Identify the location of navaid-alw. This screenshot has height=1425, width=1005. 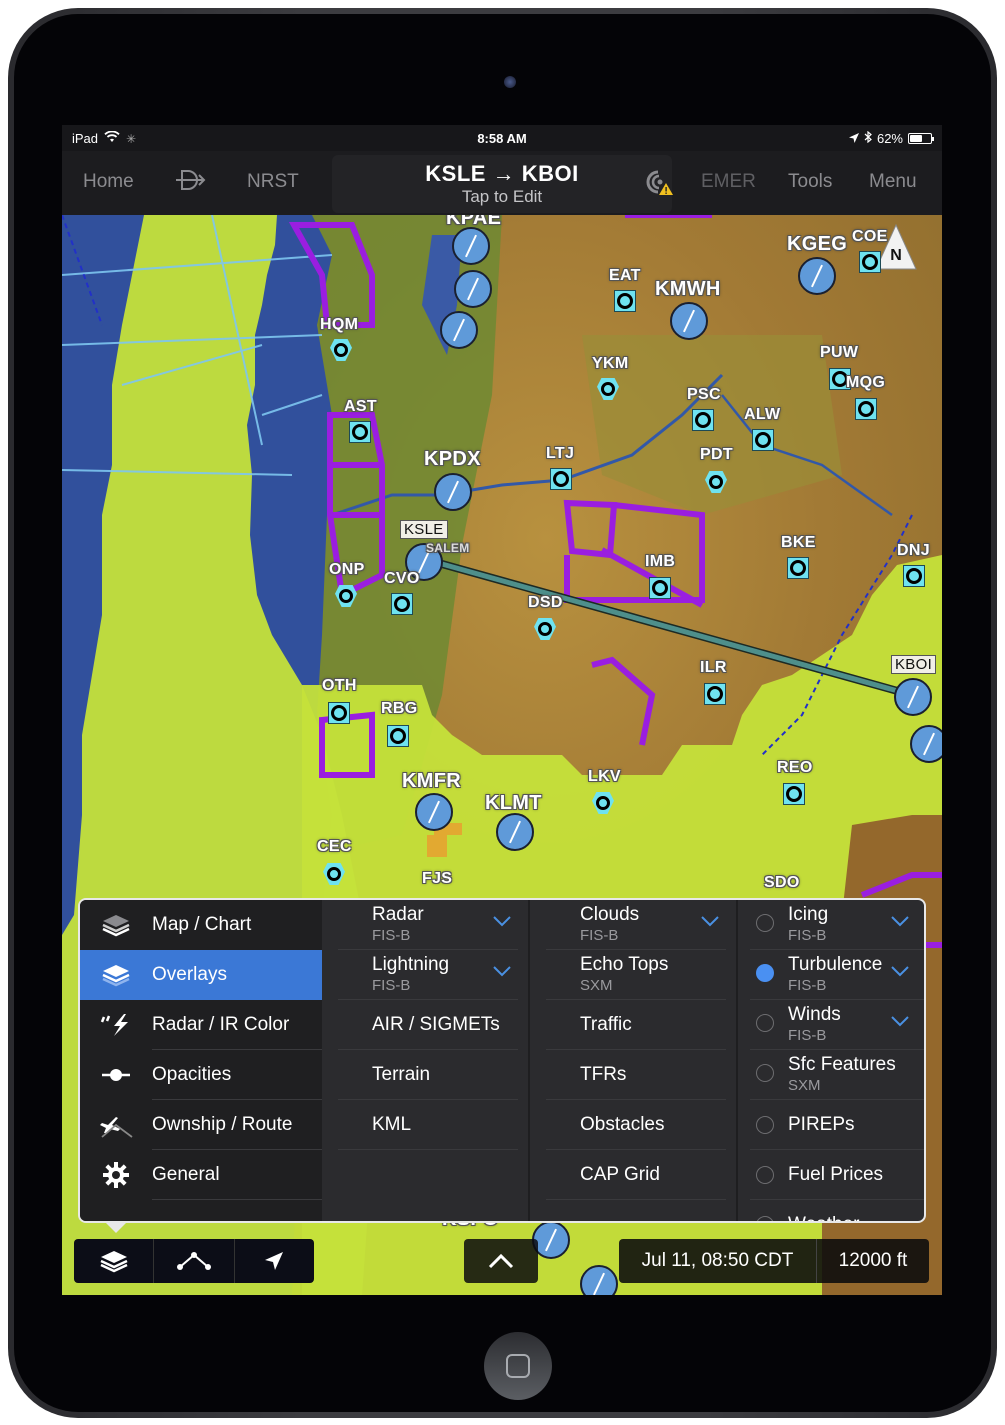
(763, 440).